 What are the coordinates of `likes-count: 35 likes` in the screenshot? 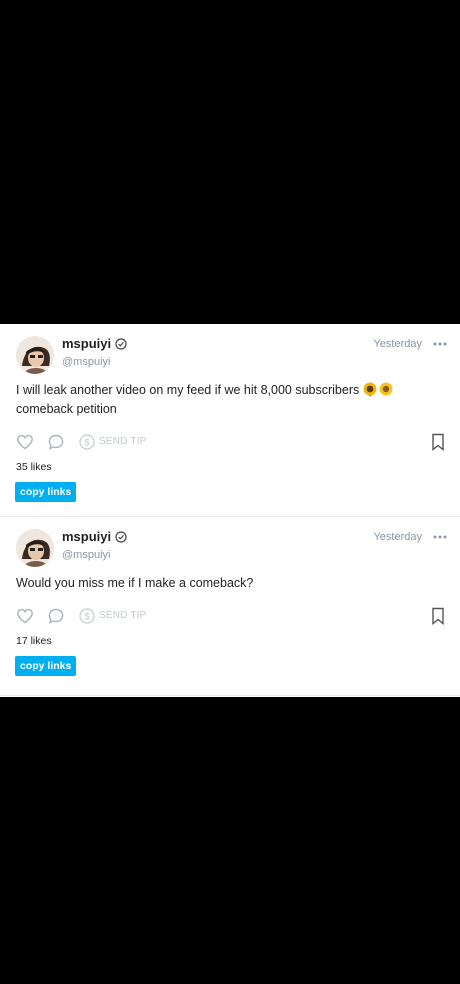 It's located at (34, 467).